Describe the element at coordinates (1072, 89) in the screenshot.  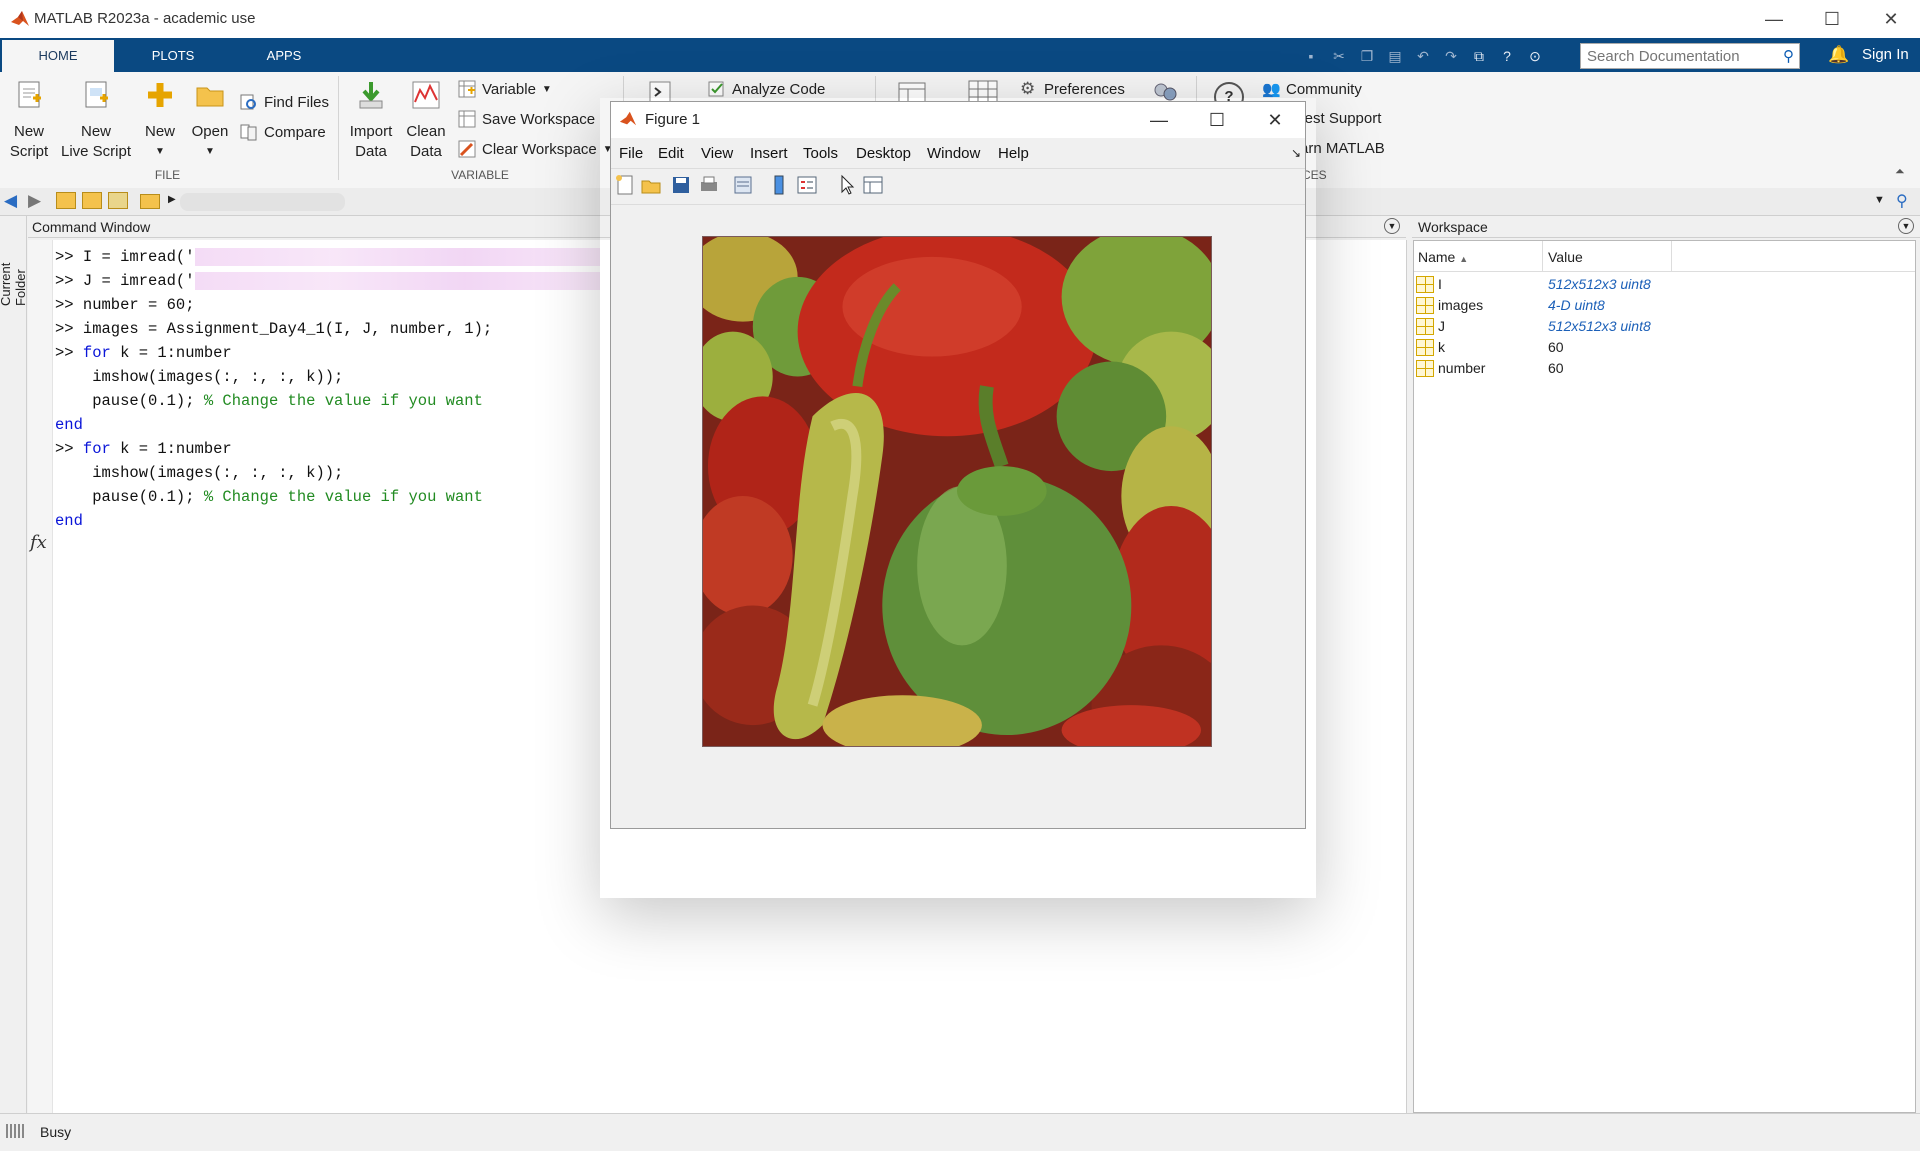
I see `preferences-button: ⚙ Preferences` at that location.